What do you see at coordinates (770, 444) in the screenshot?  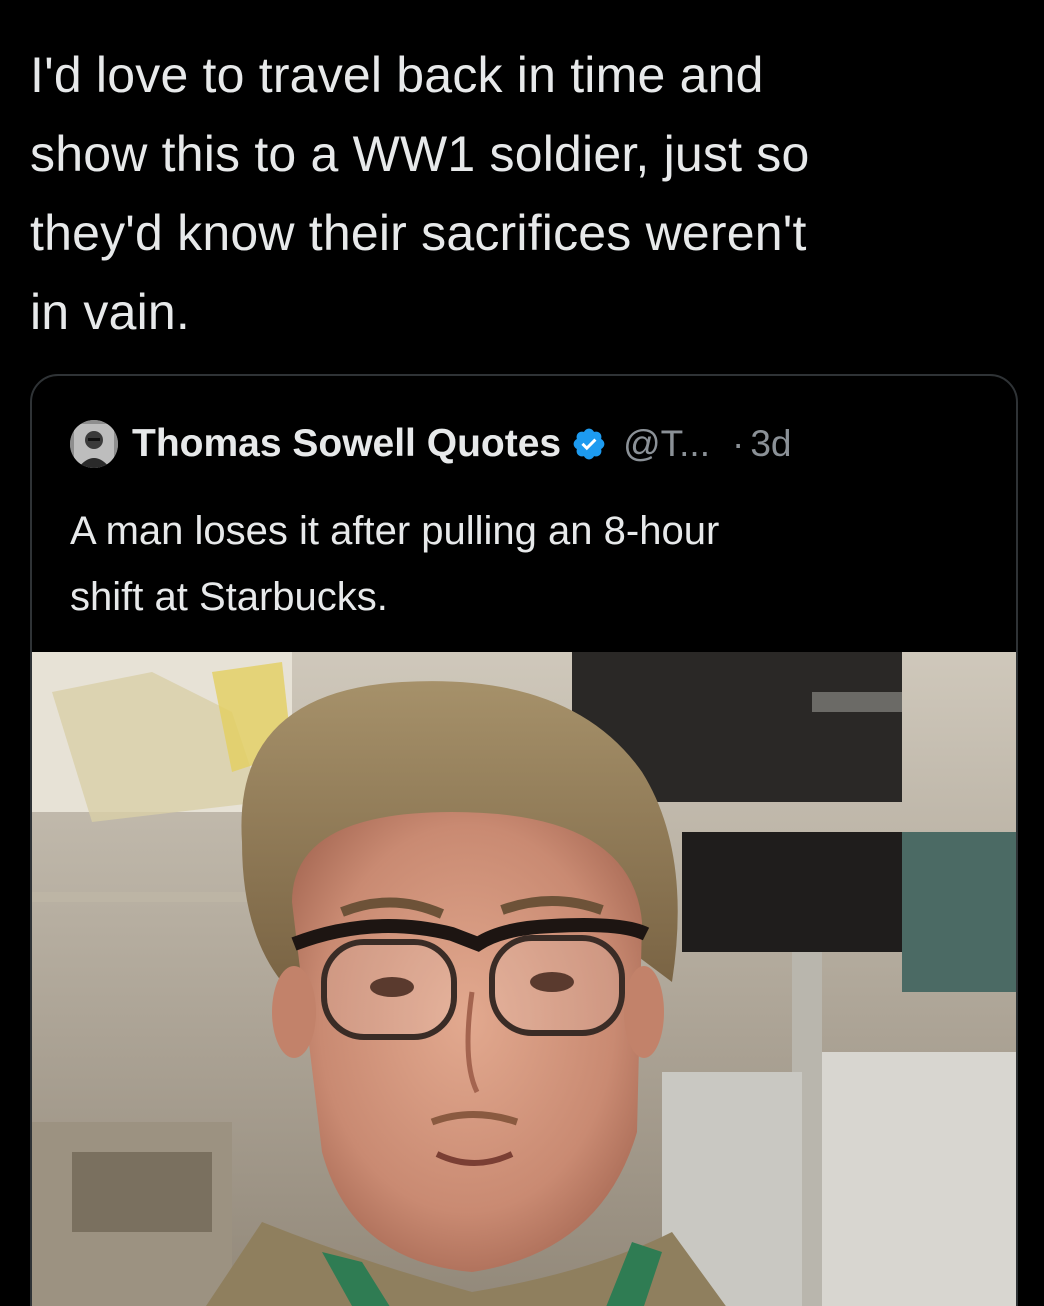 I see `post-timestamp: 3d` at bounding box center [770, 444].